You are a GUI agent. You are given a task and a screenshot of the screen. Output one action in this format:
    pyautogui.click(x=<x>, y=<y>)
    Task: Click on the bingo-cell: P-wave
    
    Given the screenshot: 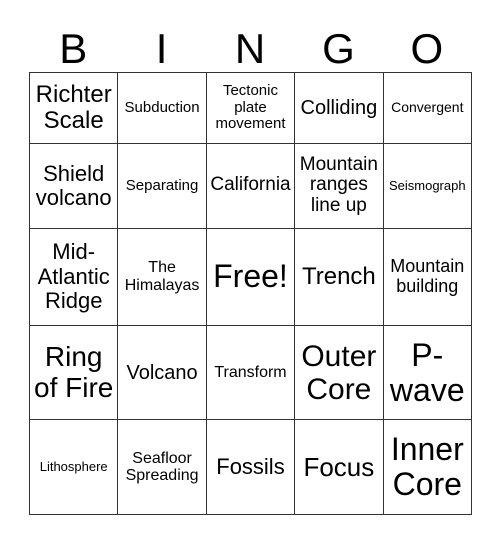 What is the action you would take?
    pyautogui.click(x=427, y=372)
    